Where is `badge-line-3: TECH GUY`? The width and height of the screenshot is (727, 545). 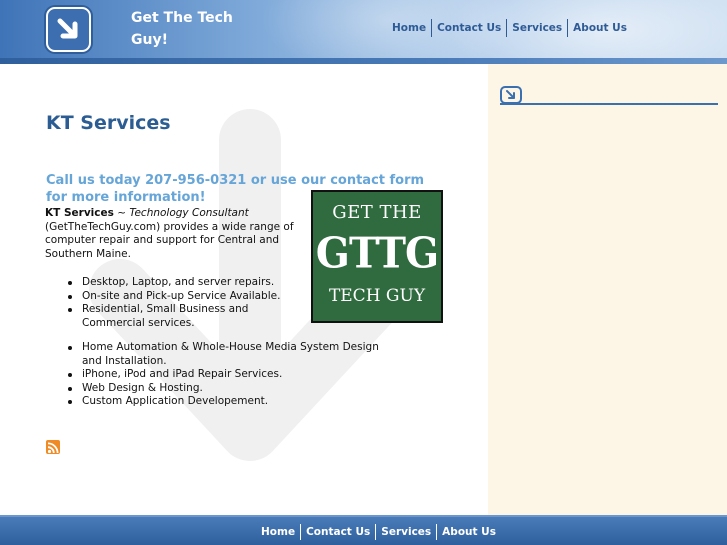 badge-line-3: TECH GUY is located at coordinates (377, 296).